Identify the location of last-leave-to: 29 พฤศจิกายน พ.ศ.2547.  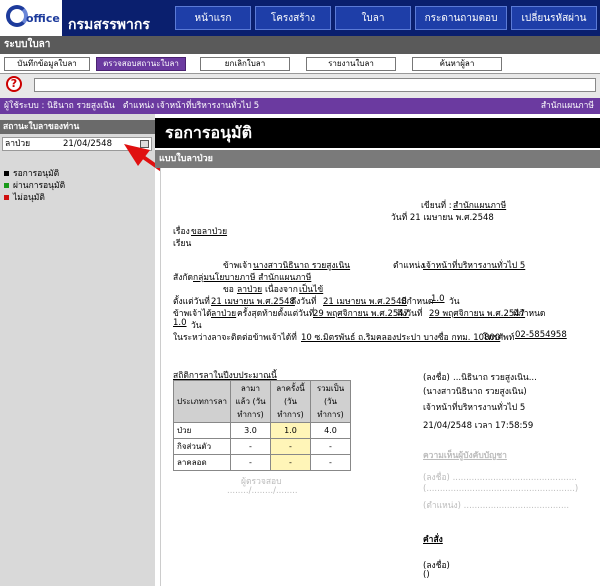
(477, 314).